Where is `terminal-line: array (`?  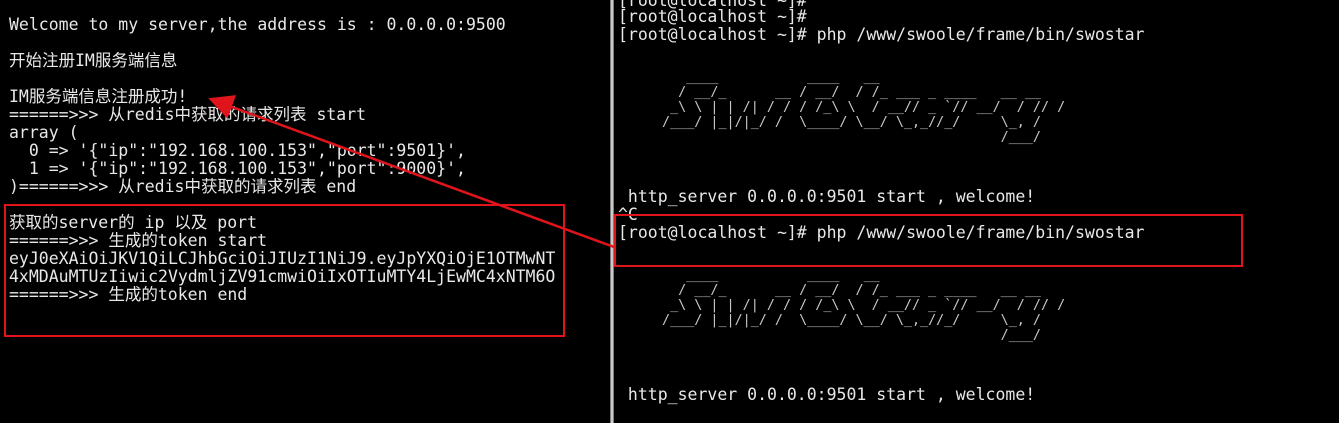 terminal-line: array ( is located at coordinates (44, 132).